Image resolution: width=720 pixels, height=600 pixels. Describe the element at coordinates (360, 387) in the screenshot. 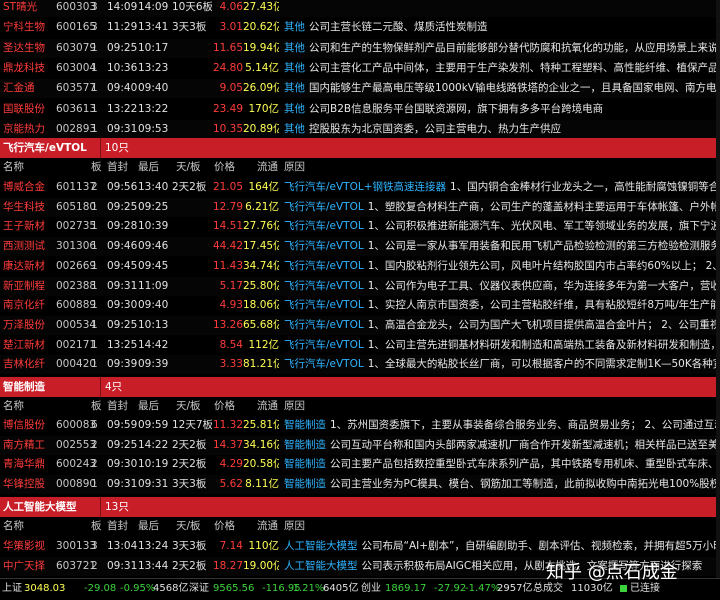

I see `section-header: 智能制造4只` at that location.